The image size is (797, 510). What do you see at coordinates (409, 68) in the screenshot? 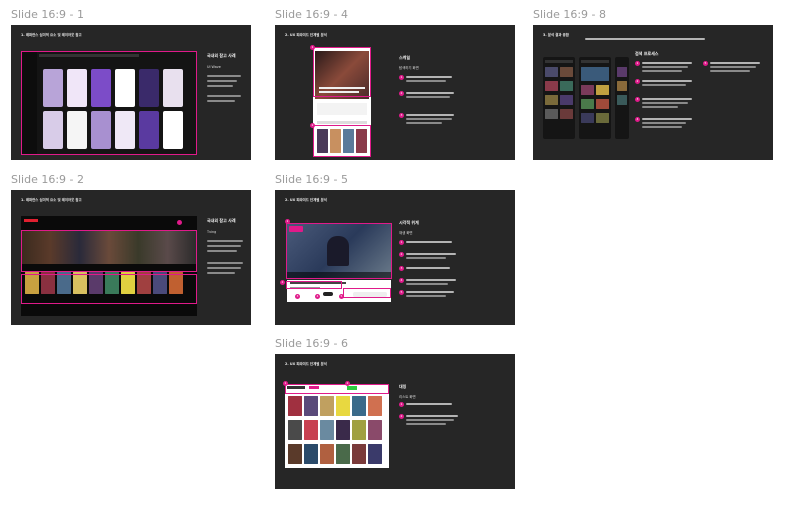
I see `slide-subheading: 탐색하기 화면` at bounding box center [409, 68].